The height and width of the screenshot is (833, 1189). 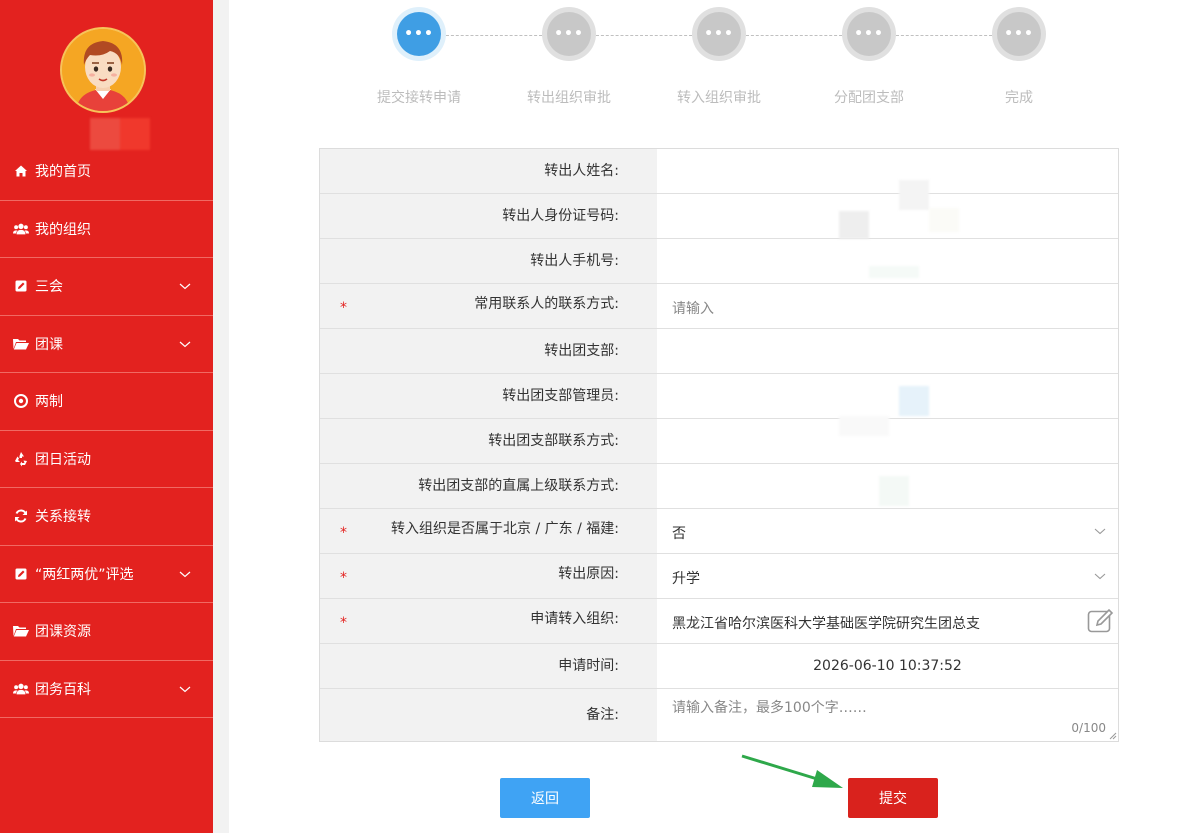 What do you see at coordinates (488, 441) in the screenshot?
I see `field-label: 转出团支部联系方式:` at bounding box center [488, 441].